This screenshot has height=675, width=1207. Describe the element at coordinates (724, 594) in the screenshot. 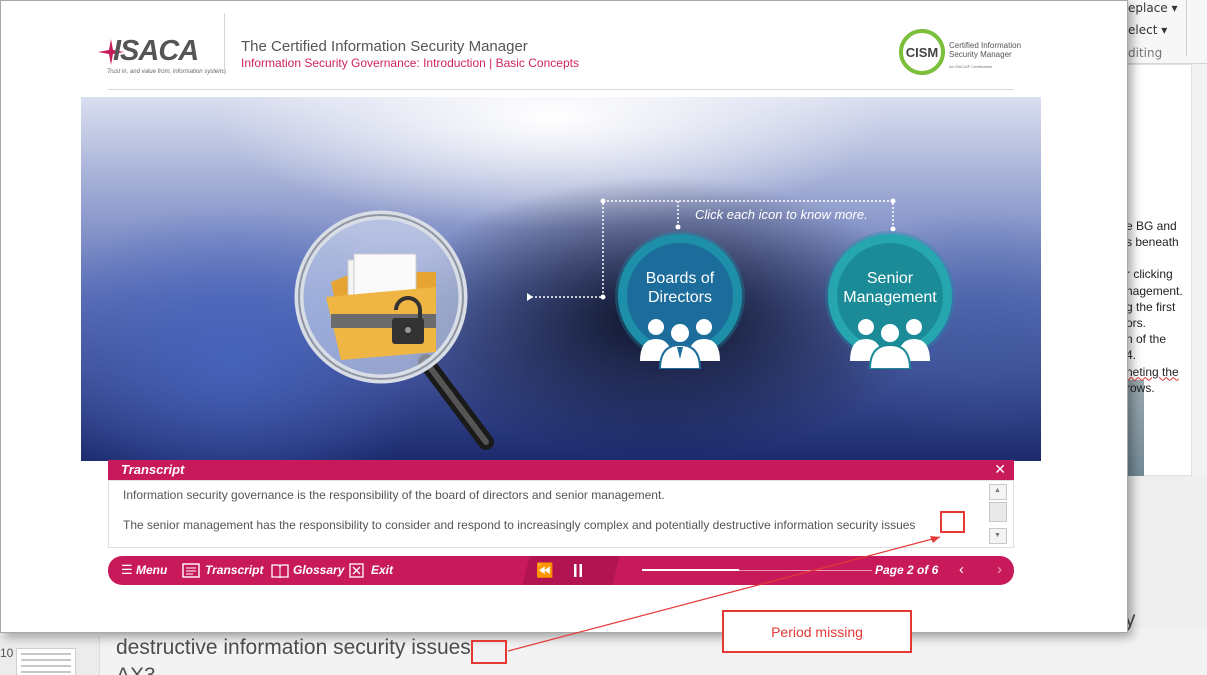

I see `annotation-arrow` at that location.